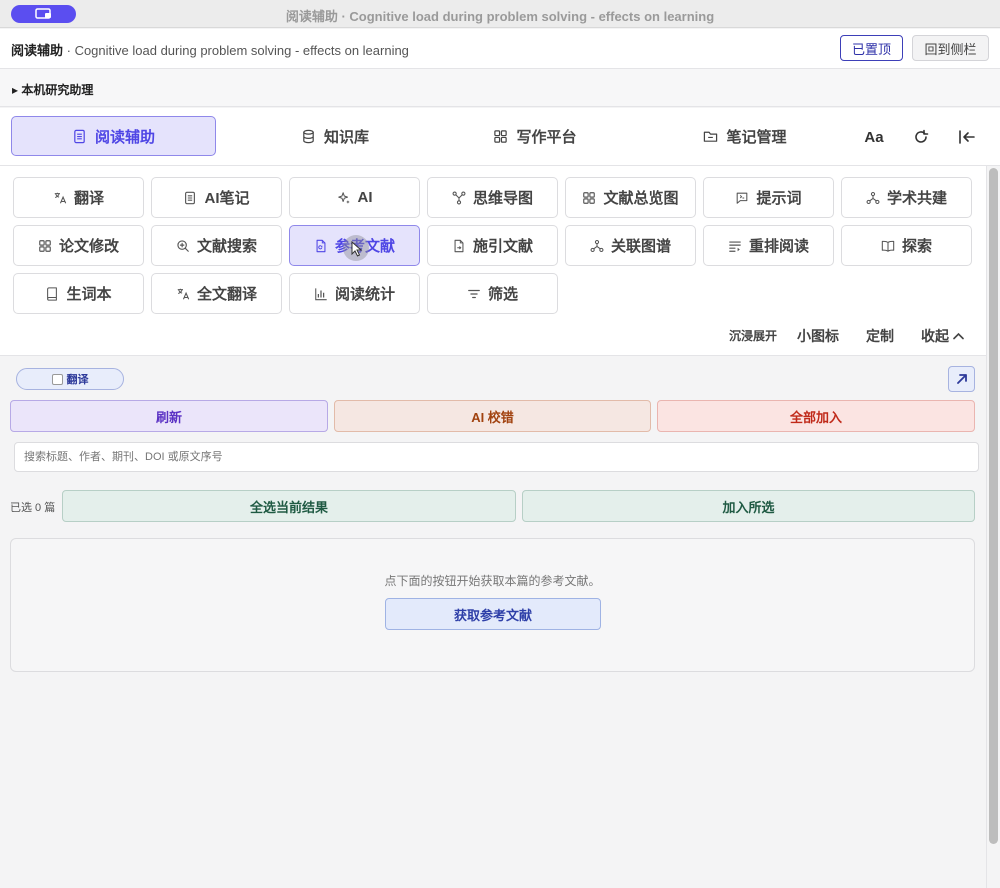  Describe the element at coordinates (459, 245) in the screenshot. I see `citation-icon` at that location.